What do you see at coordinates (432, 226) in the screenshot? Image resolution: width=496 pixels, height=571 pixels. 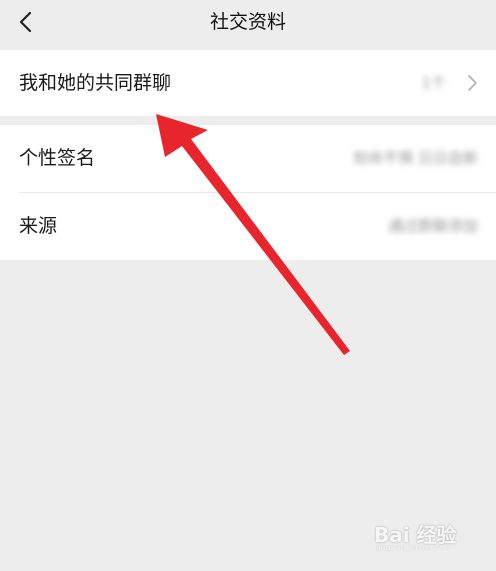 I see `source-value: 通过群聊添加` at bounding box center [432, 226].